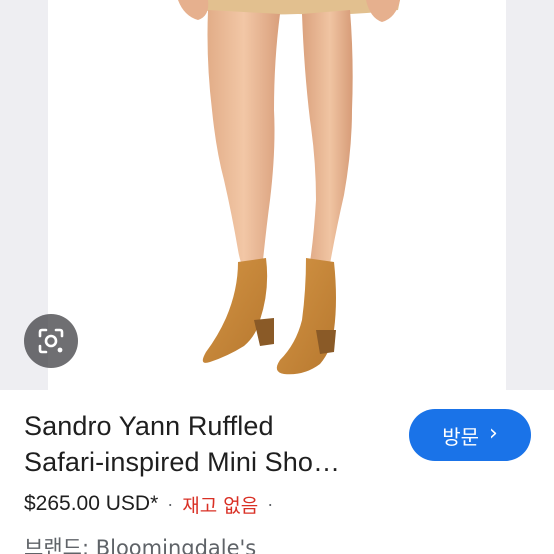  What do you see at coordinates (220, 505) in the screenshot?
I see `stock-status: 재고 없음` at bounding box center [220, 505].